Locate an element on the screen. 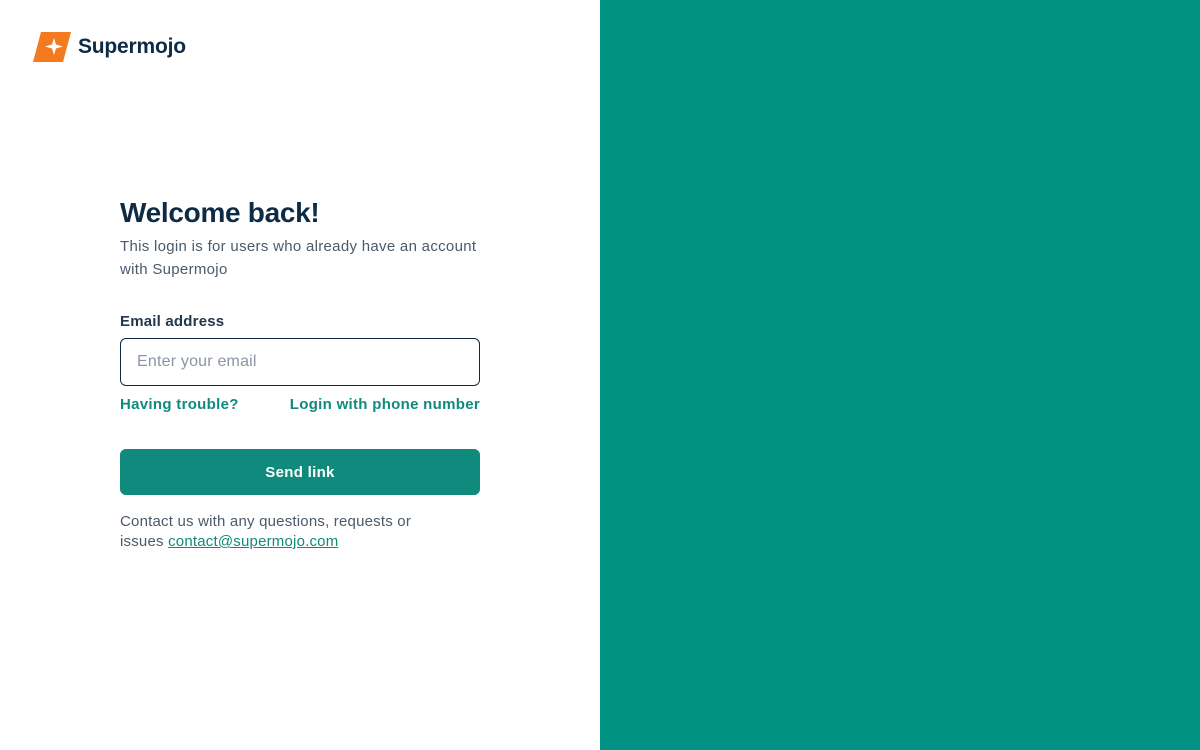 The height and width of the screenshot is (750, 1200). contact-email-link: contact@supermojo.com is located at coordinates (253, 541).